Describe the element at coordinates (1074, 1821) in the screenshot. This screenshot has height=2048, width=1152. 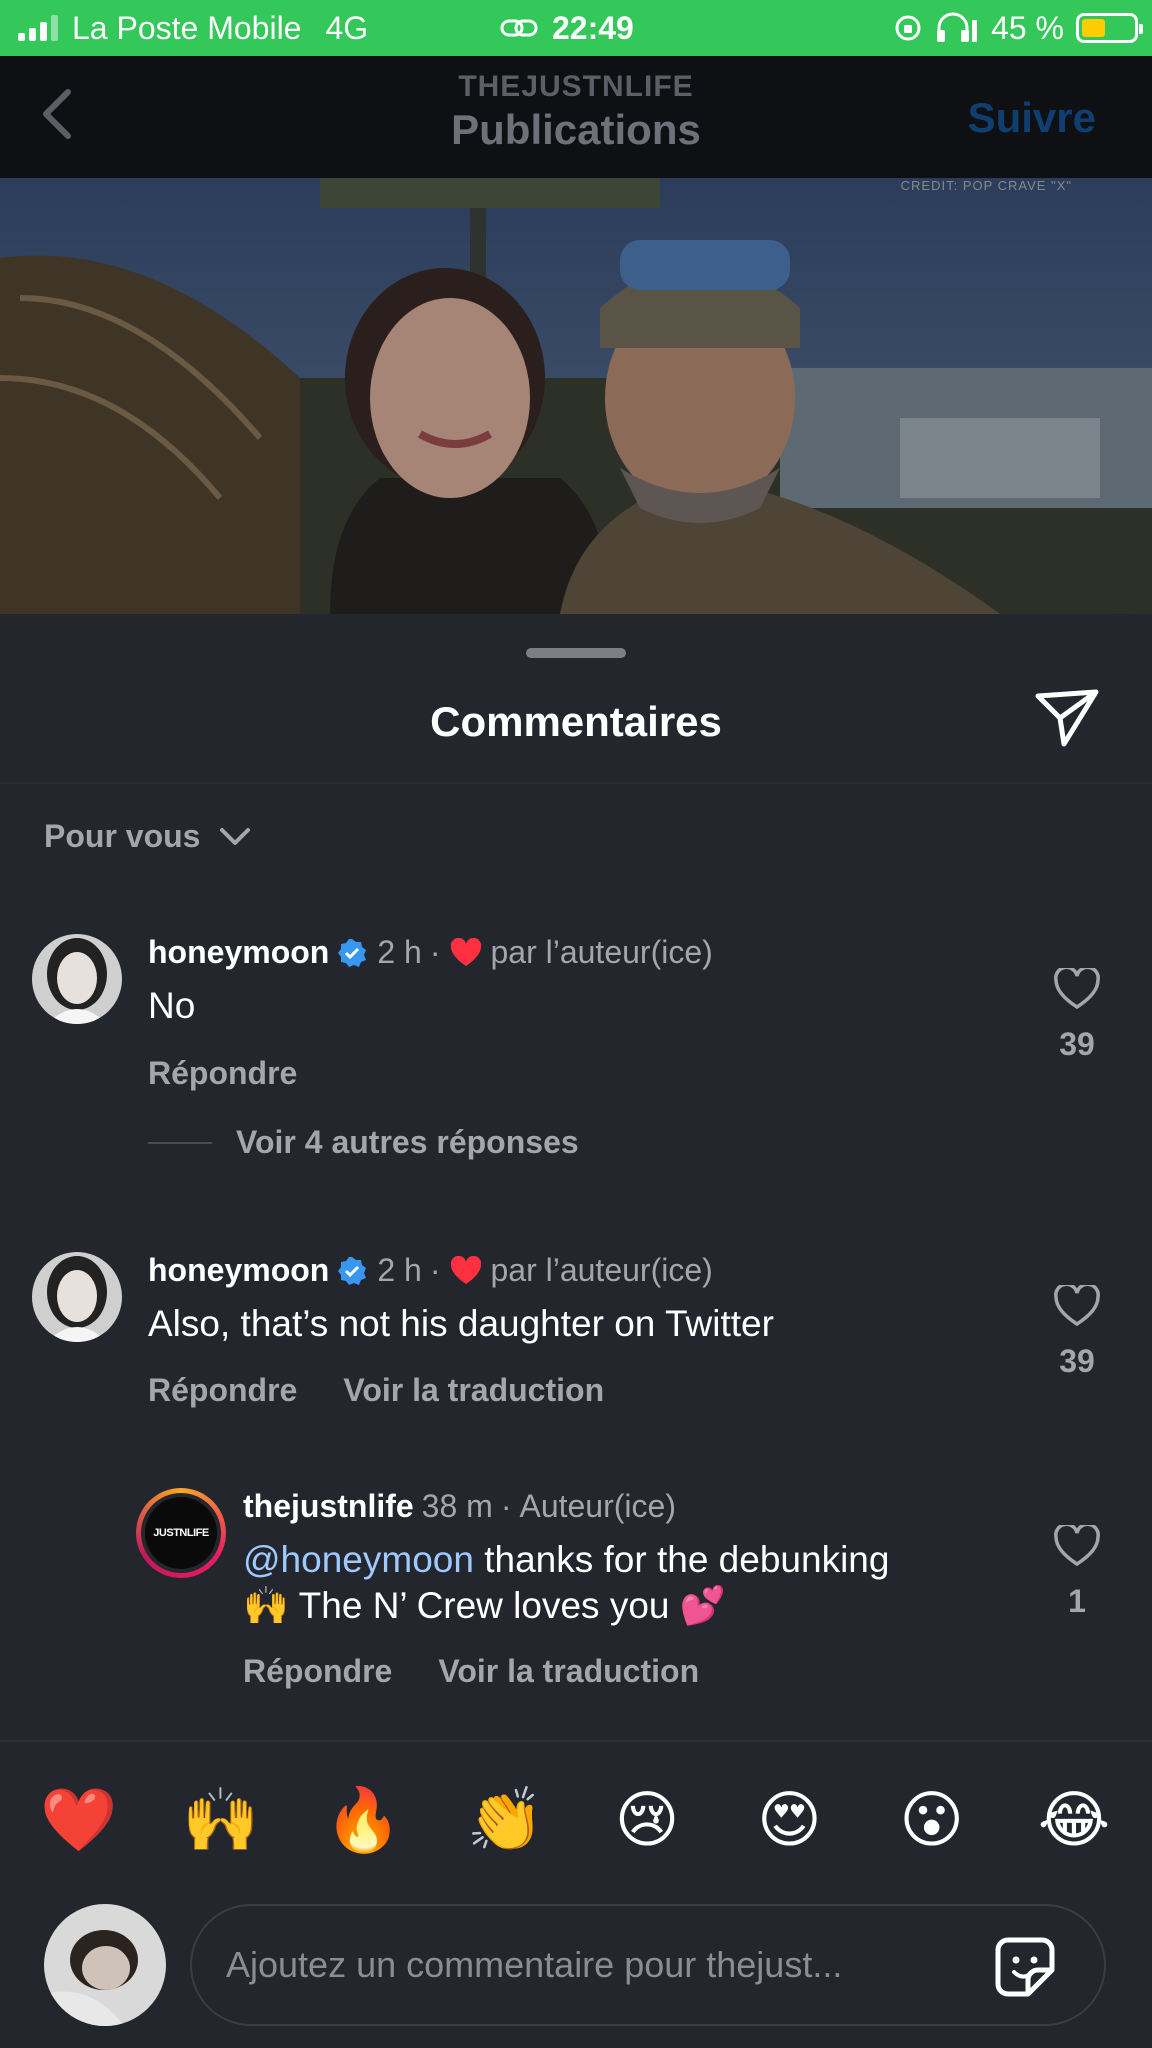
I see `emoji-laugh-button: 😂` at that location.